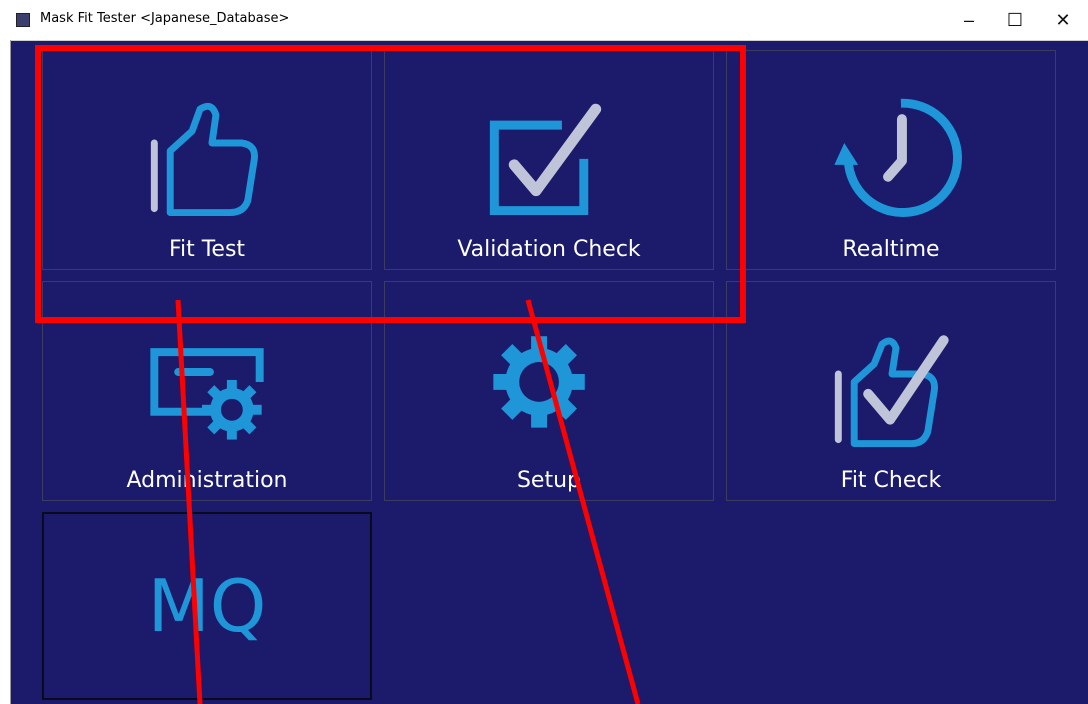 This screenshot has height=704, width=1088. I want to click on mq-tile: MQ, so click(207, 606).